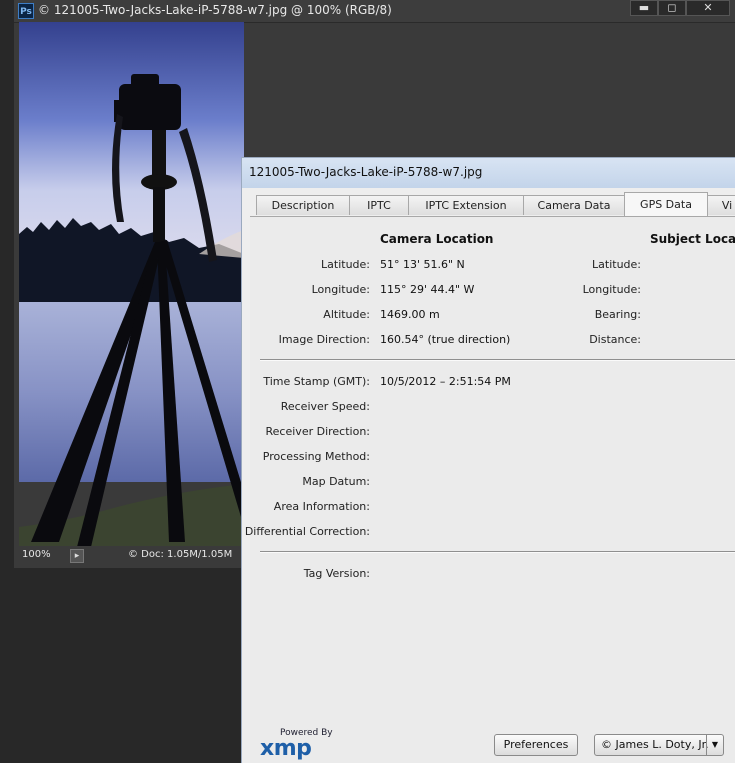 The image size is (735, 763). I want to click on minimize-button: ▬, so click(644, 8).